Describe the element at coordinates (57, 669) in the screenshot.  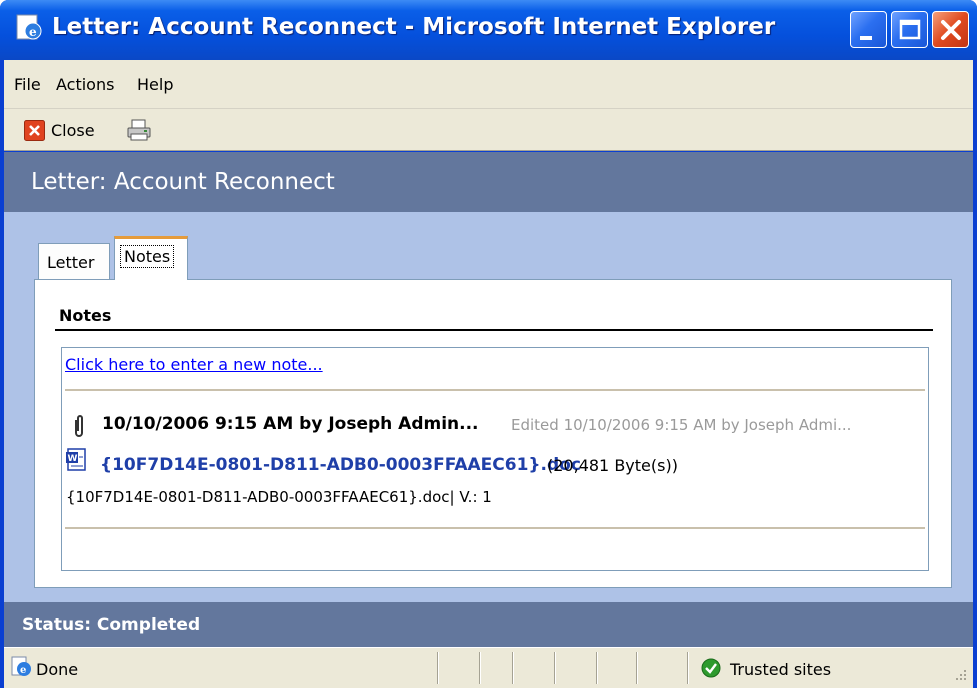
I see `status-done-text: Done` at that location.